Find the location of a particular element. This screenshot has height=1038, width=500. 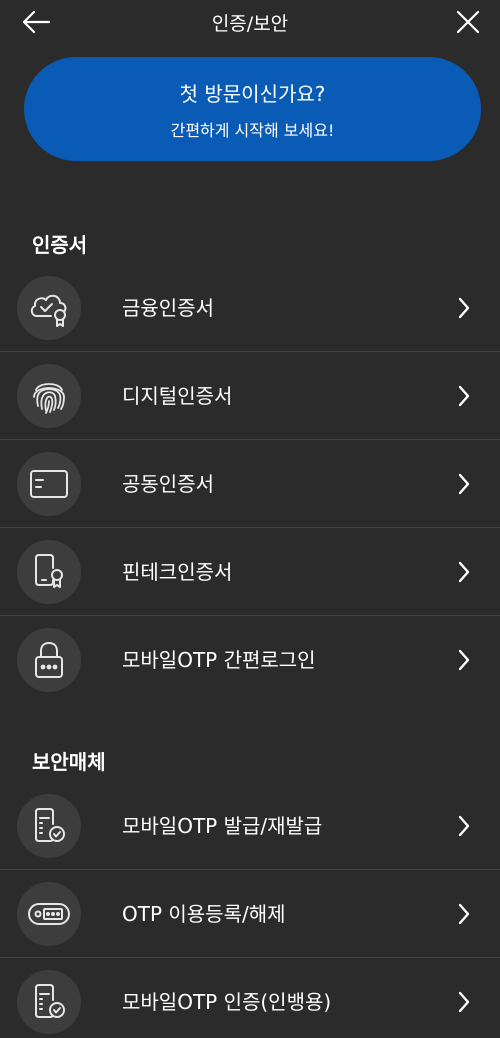

list-item-mobile-otp-issue: 모바일OTP 발급/재발급 is located at coordinates (250, 826).